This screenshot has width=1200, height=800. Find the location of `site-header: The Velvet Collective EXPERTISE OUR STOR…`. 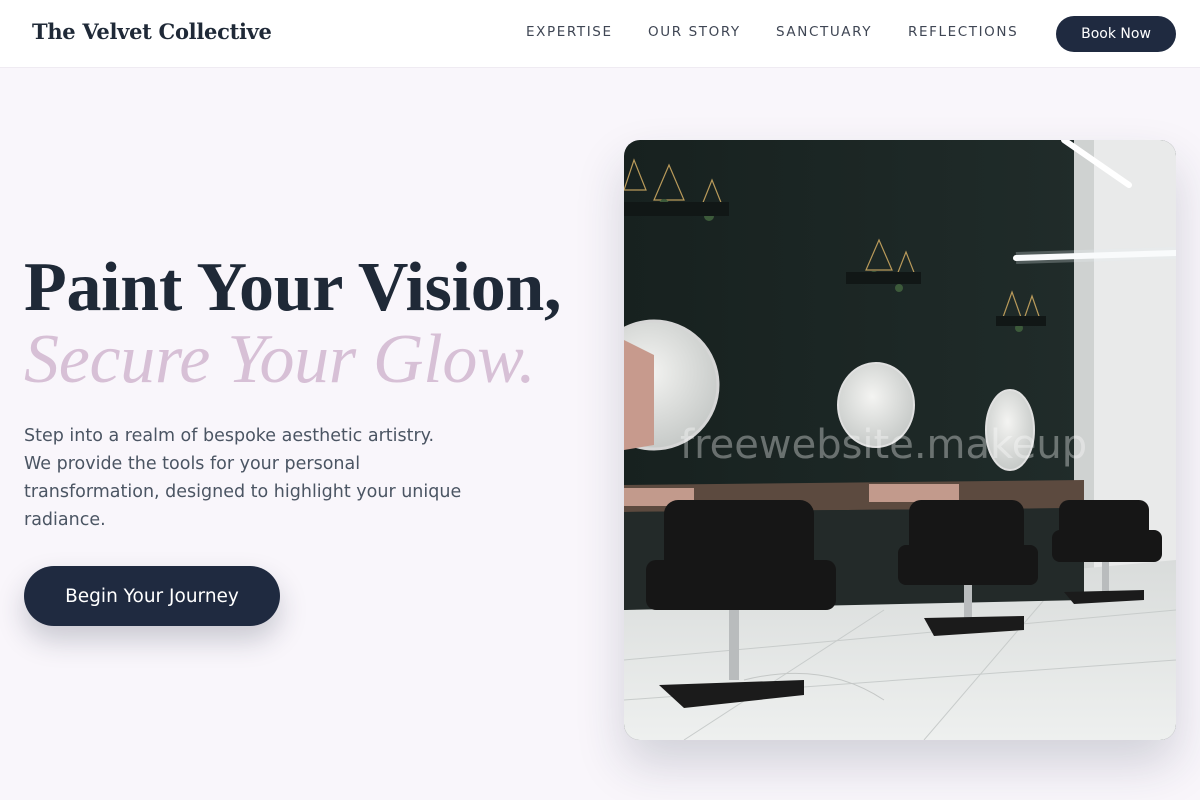

site-header: The Velvet Collective EXPERTISE OUR STOR… is located at coordinates (600, 34).